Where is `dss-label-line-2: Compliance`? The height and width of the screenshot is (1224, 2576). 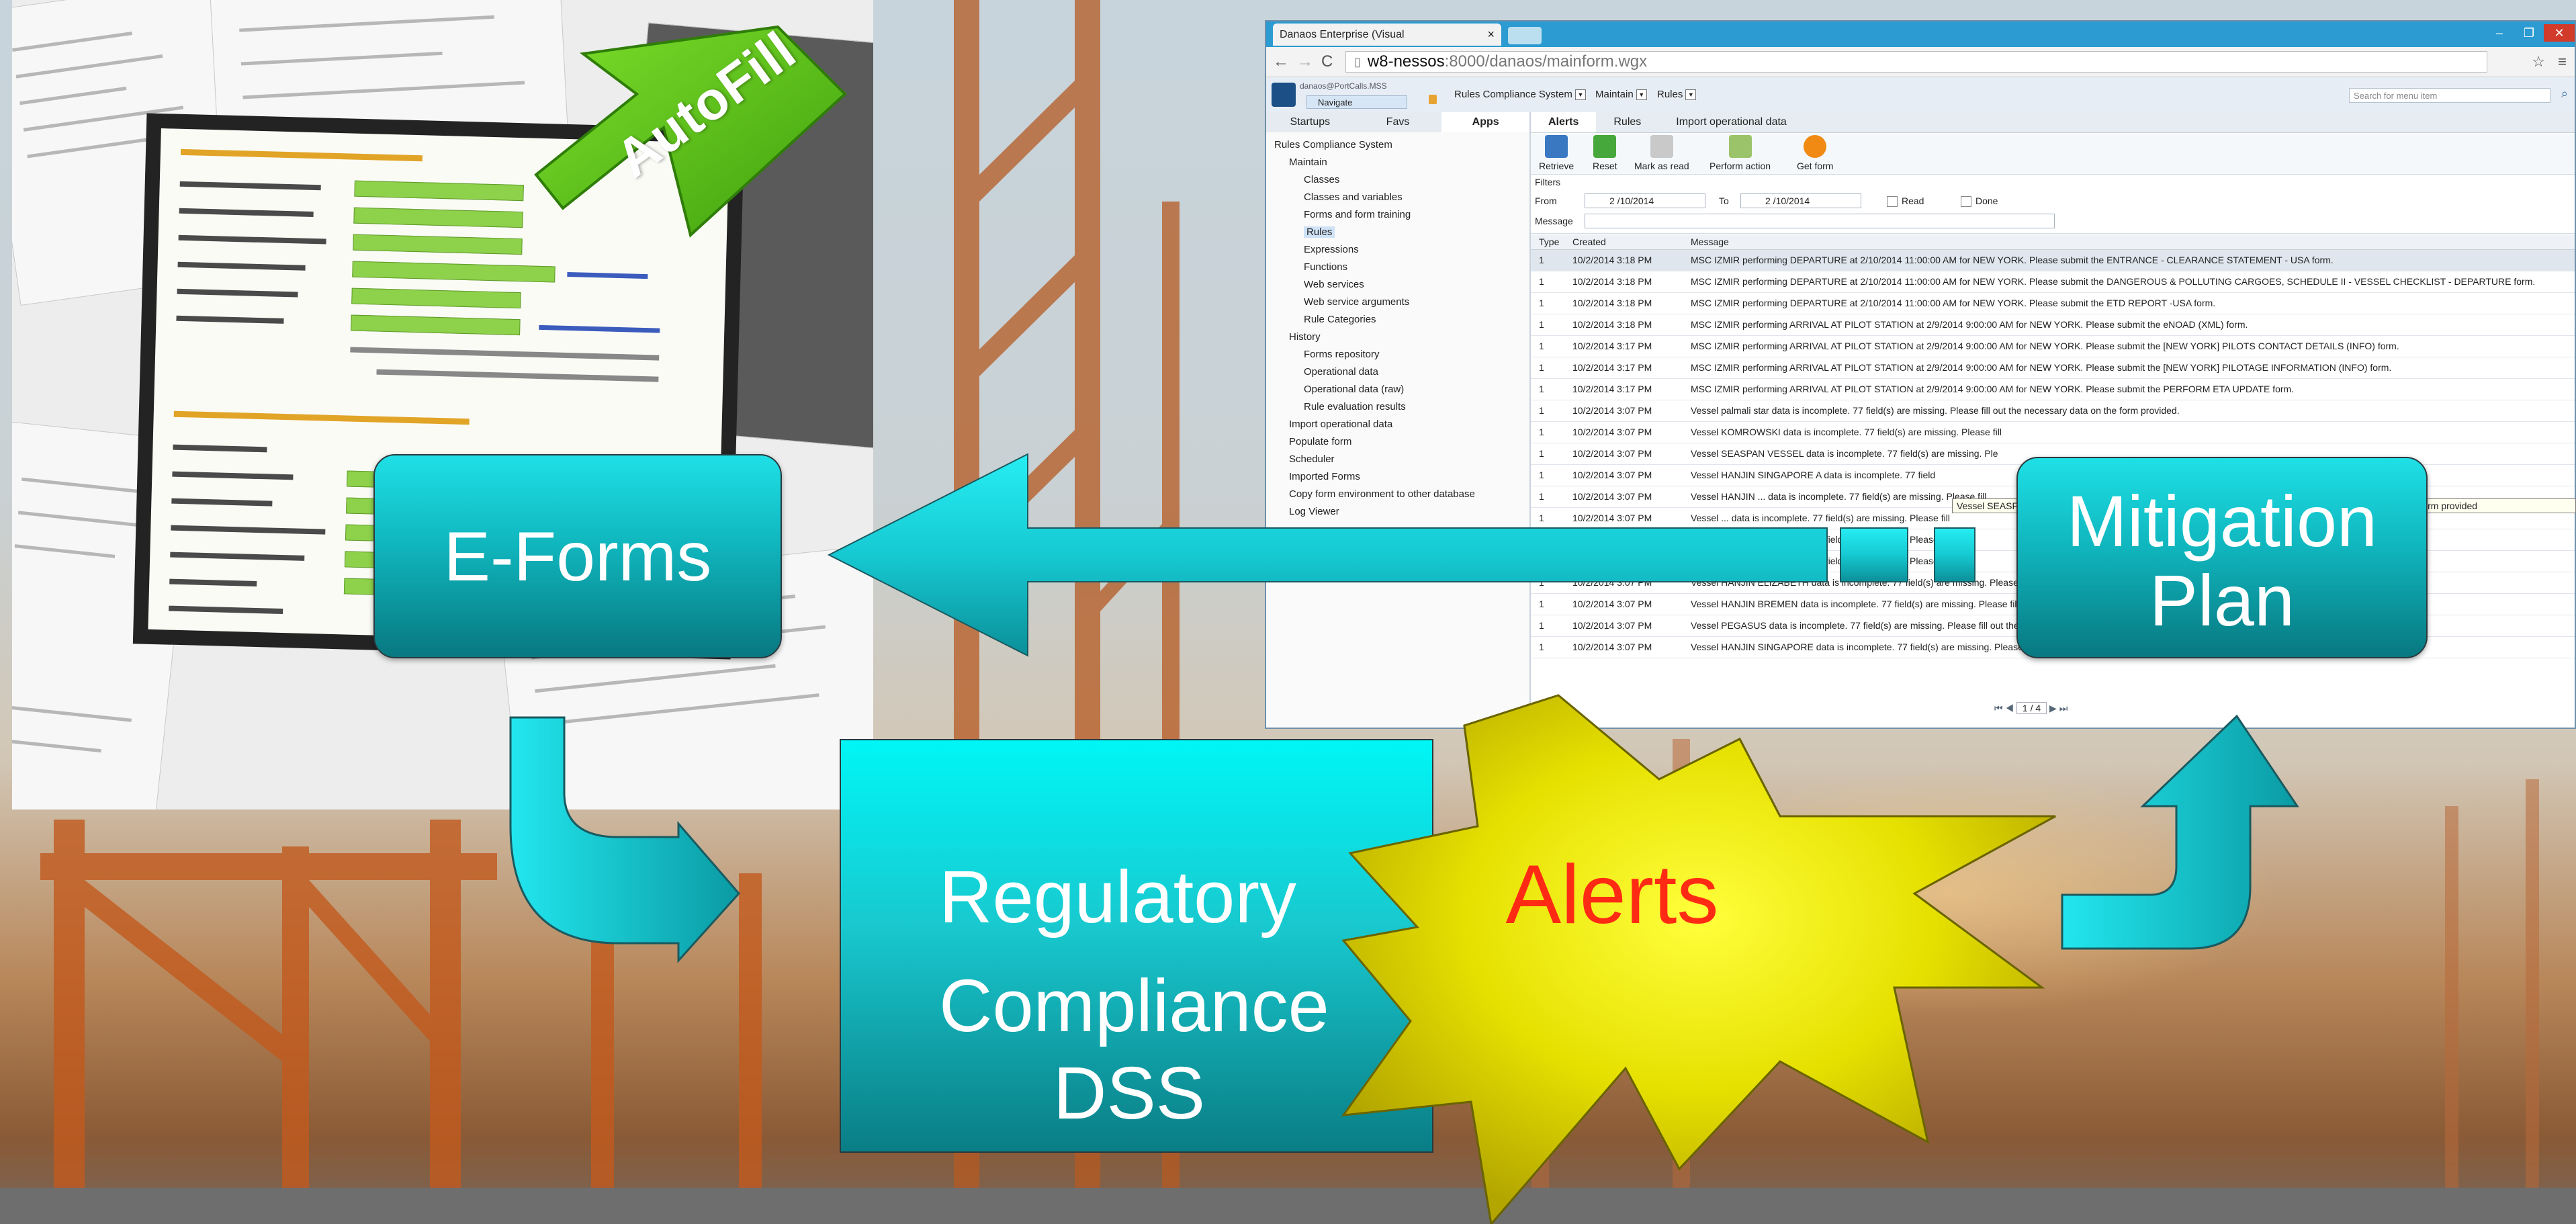
dss-label-line-2: Compliance is located at coordinates (1134, 1006).